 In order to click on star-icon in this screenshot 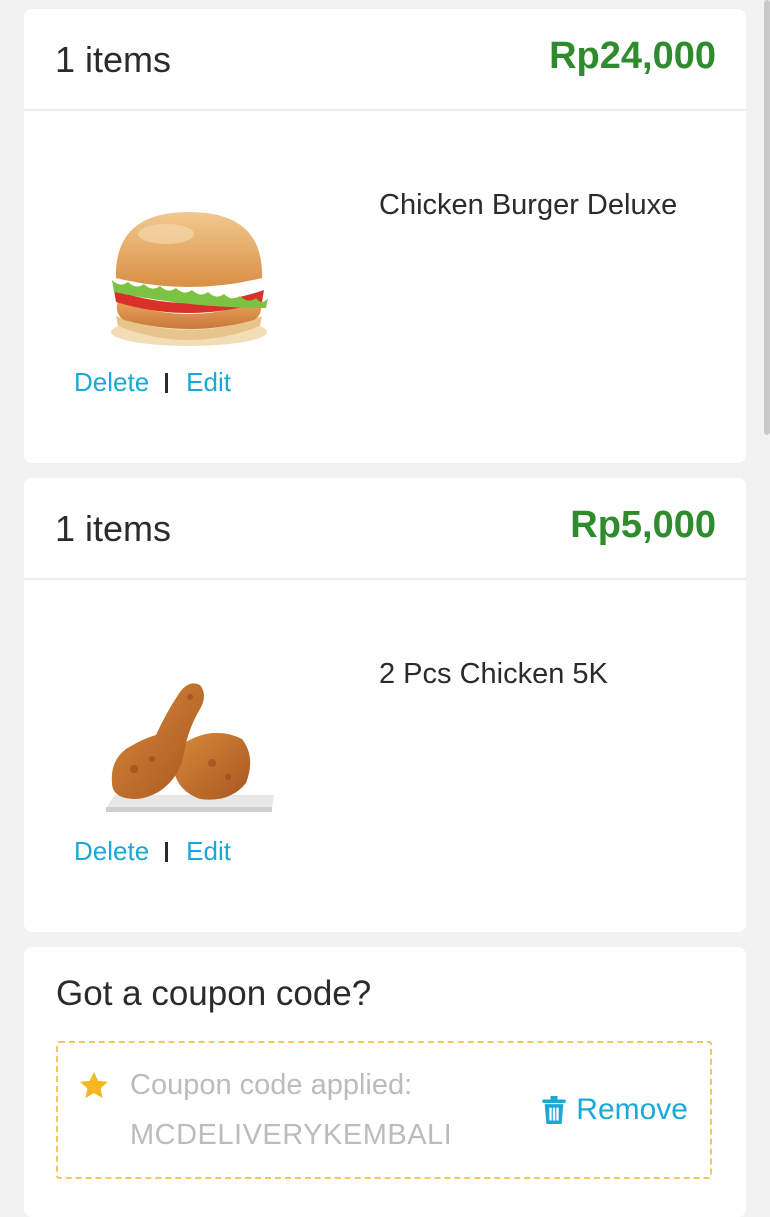, I will do `click(94, 1085)`.